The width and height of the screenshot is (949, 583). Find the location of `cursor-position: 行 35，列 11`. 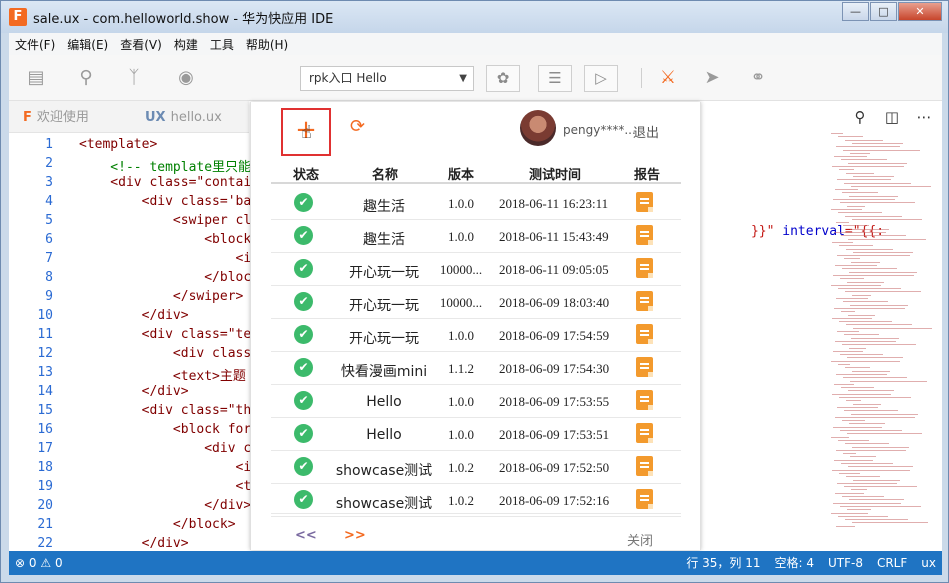

cursor-position: 行 35，列 11 is located at coordinates (723, 563).